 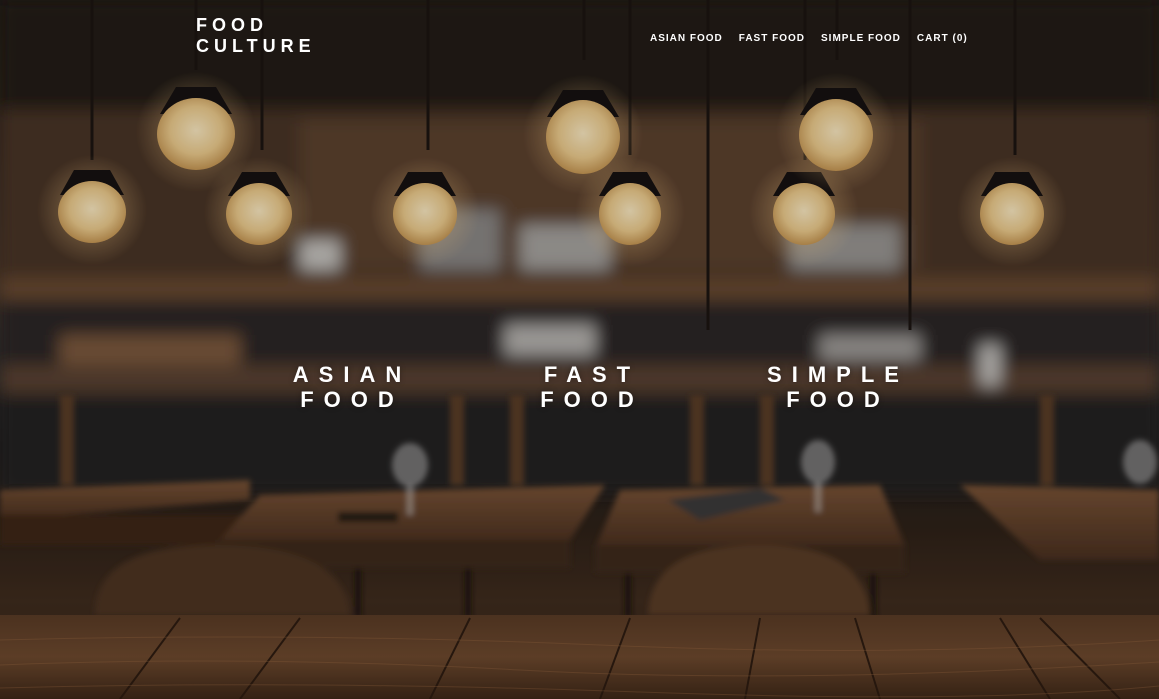 I want to click on nav-asian-food-link: ASIAN FOOD, so click(x=686, y=38).